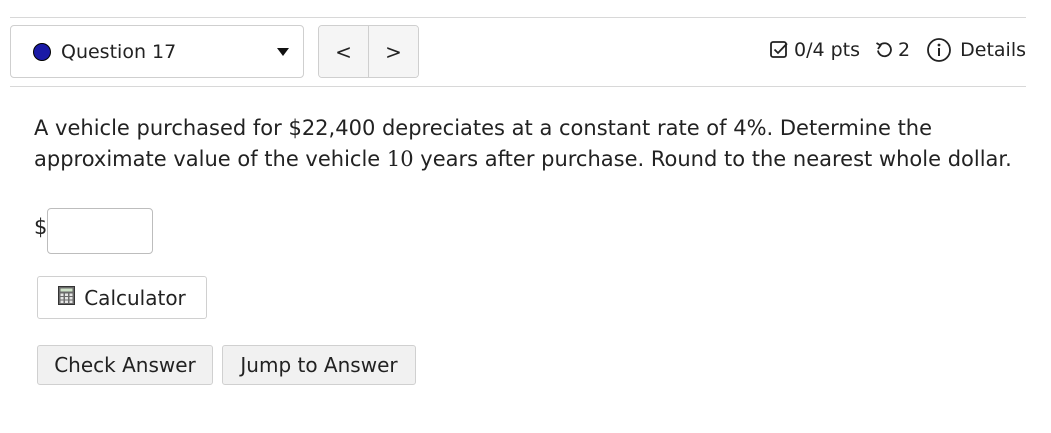 Image resolution: width=1051 pixels, height=433 pixels. I want to click on details-link: Details, so click(993, 50).